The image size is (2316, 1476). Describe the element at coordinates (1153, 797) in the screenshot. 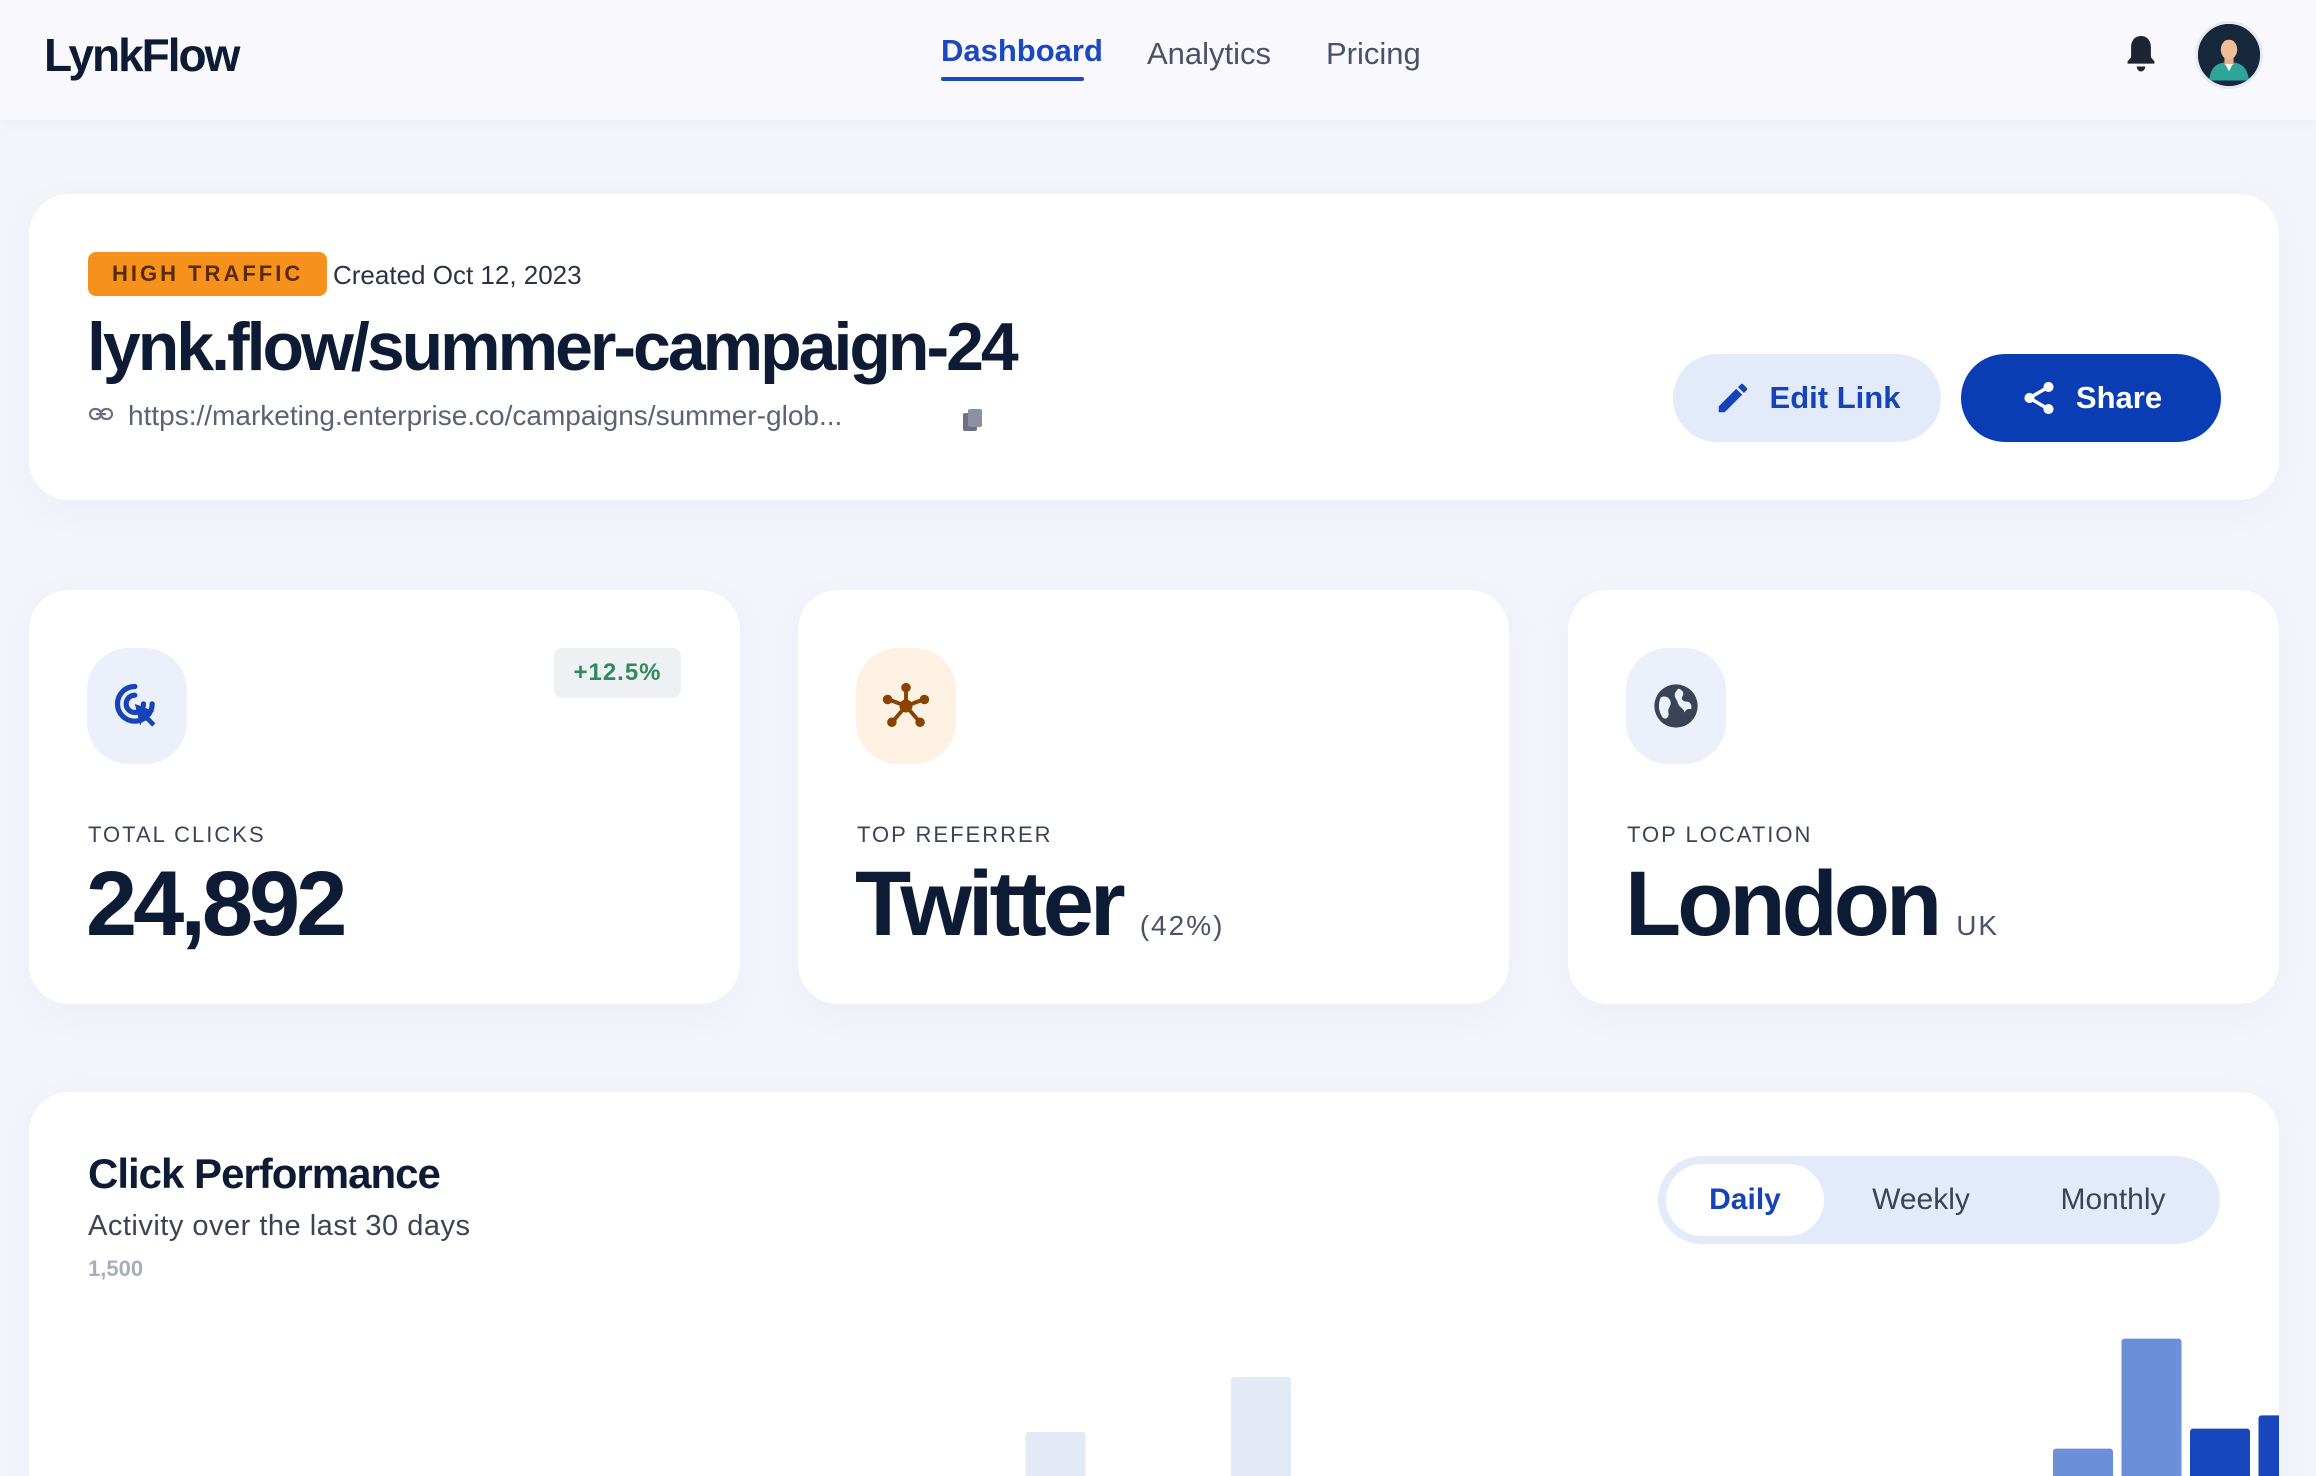

I see `stat-card-top-referrer: TOP REFERRER Twitter (42%)` at that location.